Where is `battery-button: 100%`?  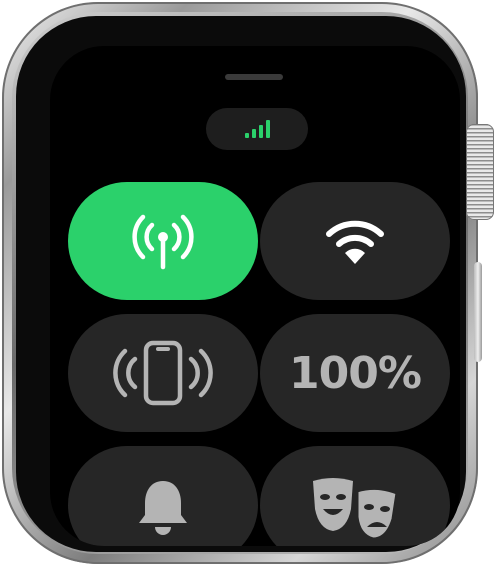 battery-button: 100% is located at coordinates (355, 373).